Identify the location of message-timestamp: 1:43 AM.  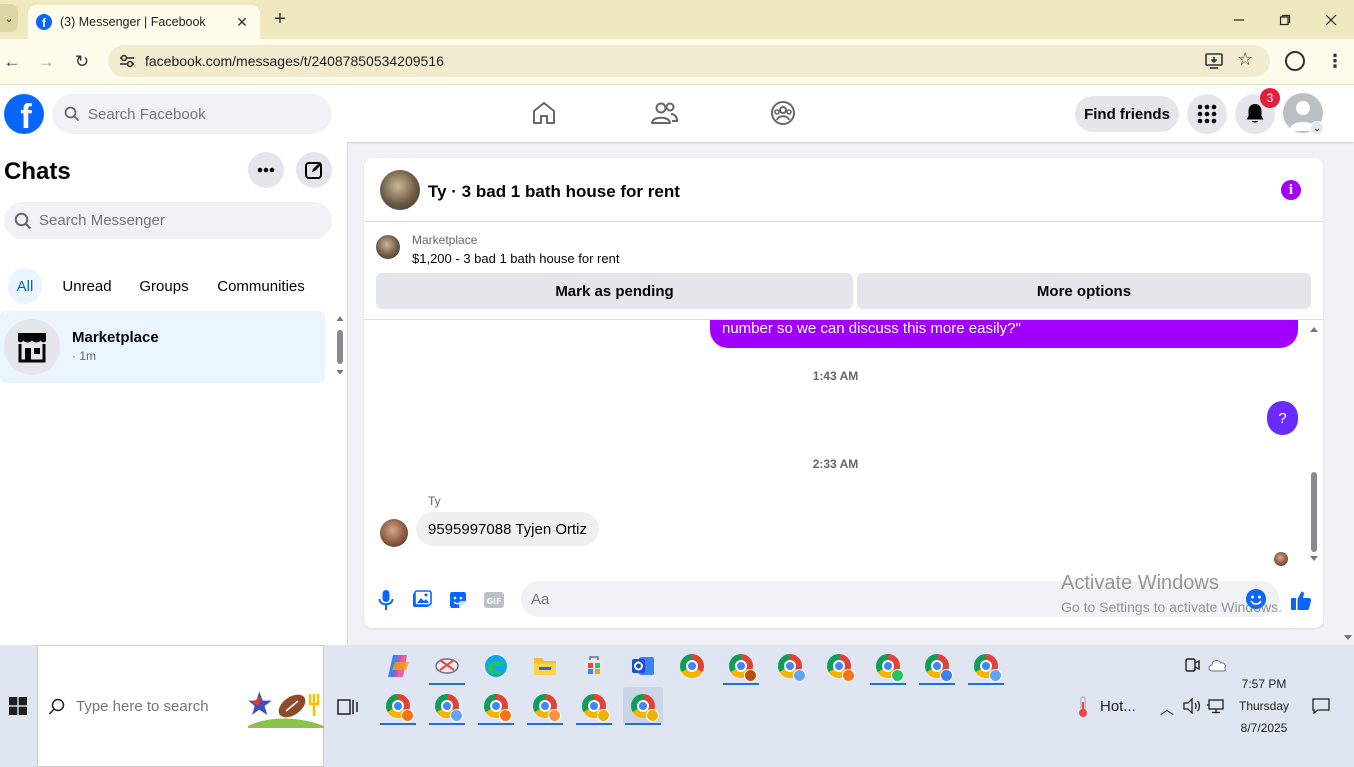
(835, 376).